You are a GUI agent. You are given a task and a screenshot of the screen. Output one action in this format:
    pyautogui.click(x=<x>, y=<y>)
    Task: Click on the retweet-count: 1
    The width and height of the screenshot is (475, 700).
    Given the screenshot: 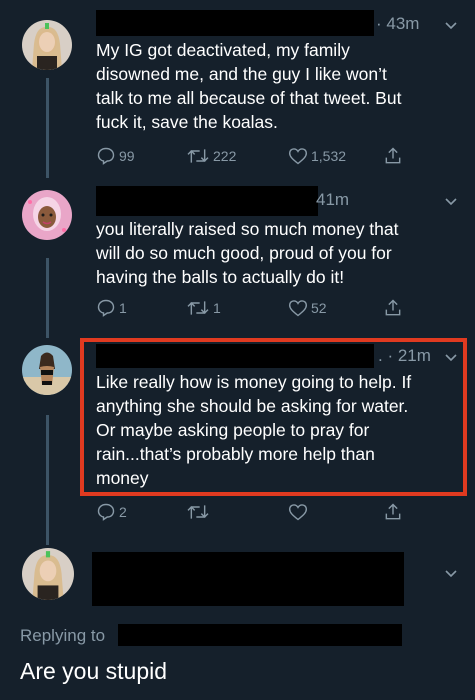 What is the action you would take?
    pyautogui.click(x=217, y=308)
    